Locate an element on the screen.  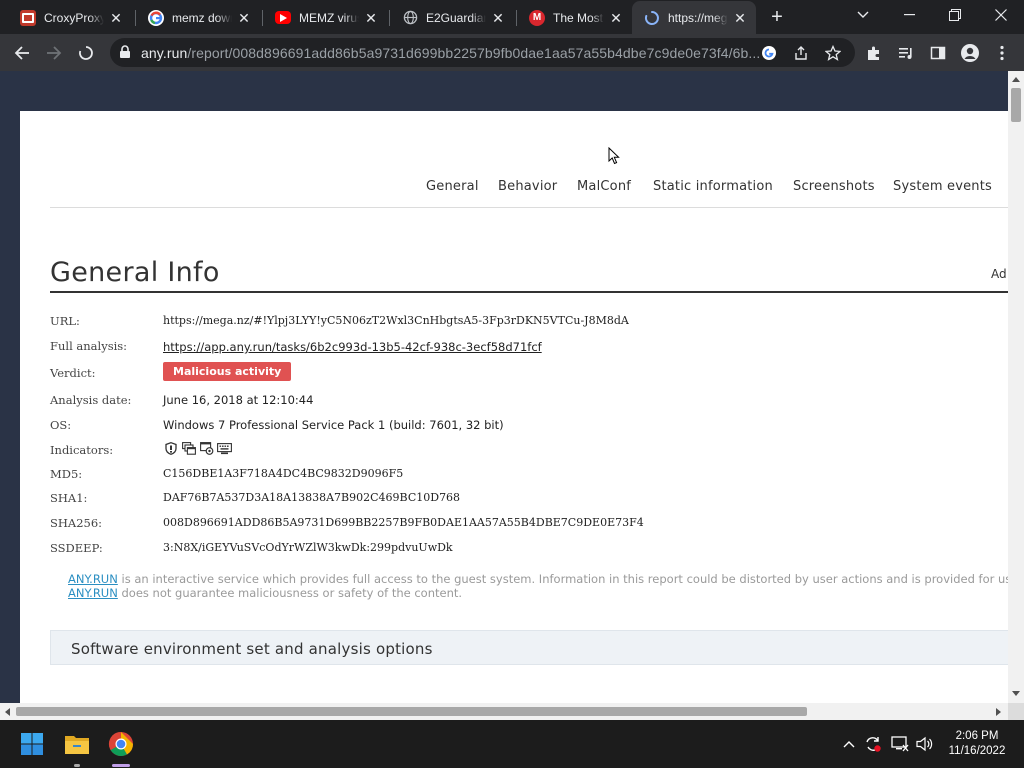
start-button is located at coordinates (32, 744).